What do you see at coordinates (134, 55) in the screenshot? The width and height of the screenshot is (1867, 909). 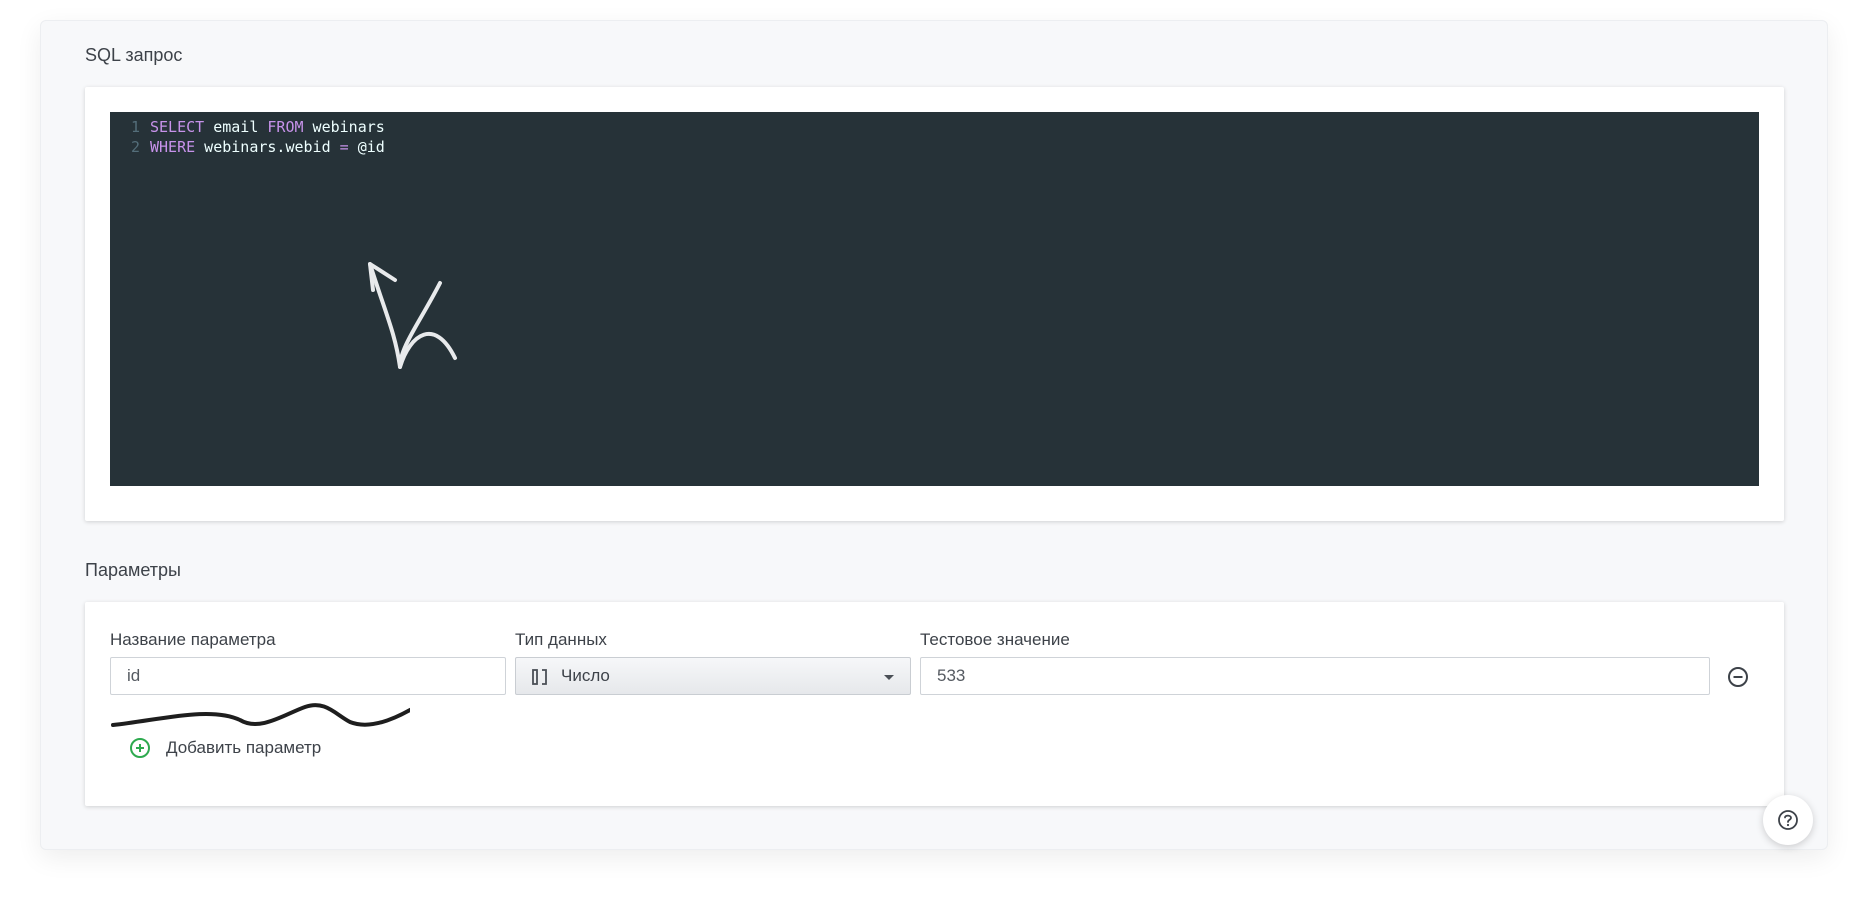 I see `sql-section-title: SQL запрос` at bounding box center [134, 55].